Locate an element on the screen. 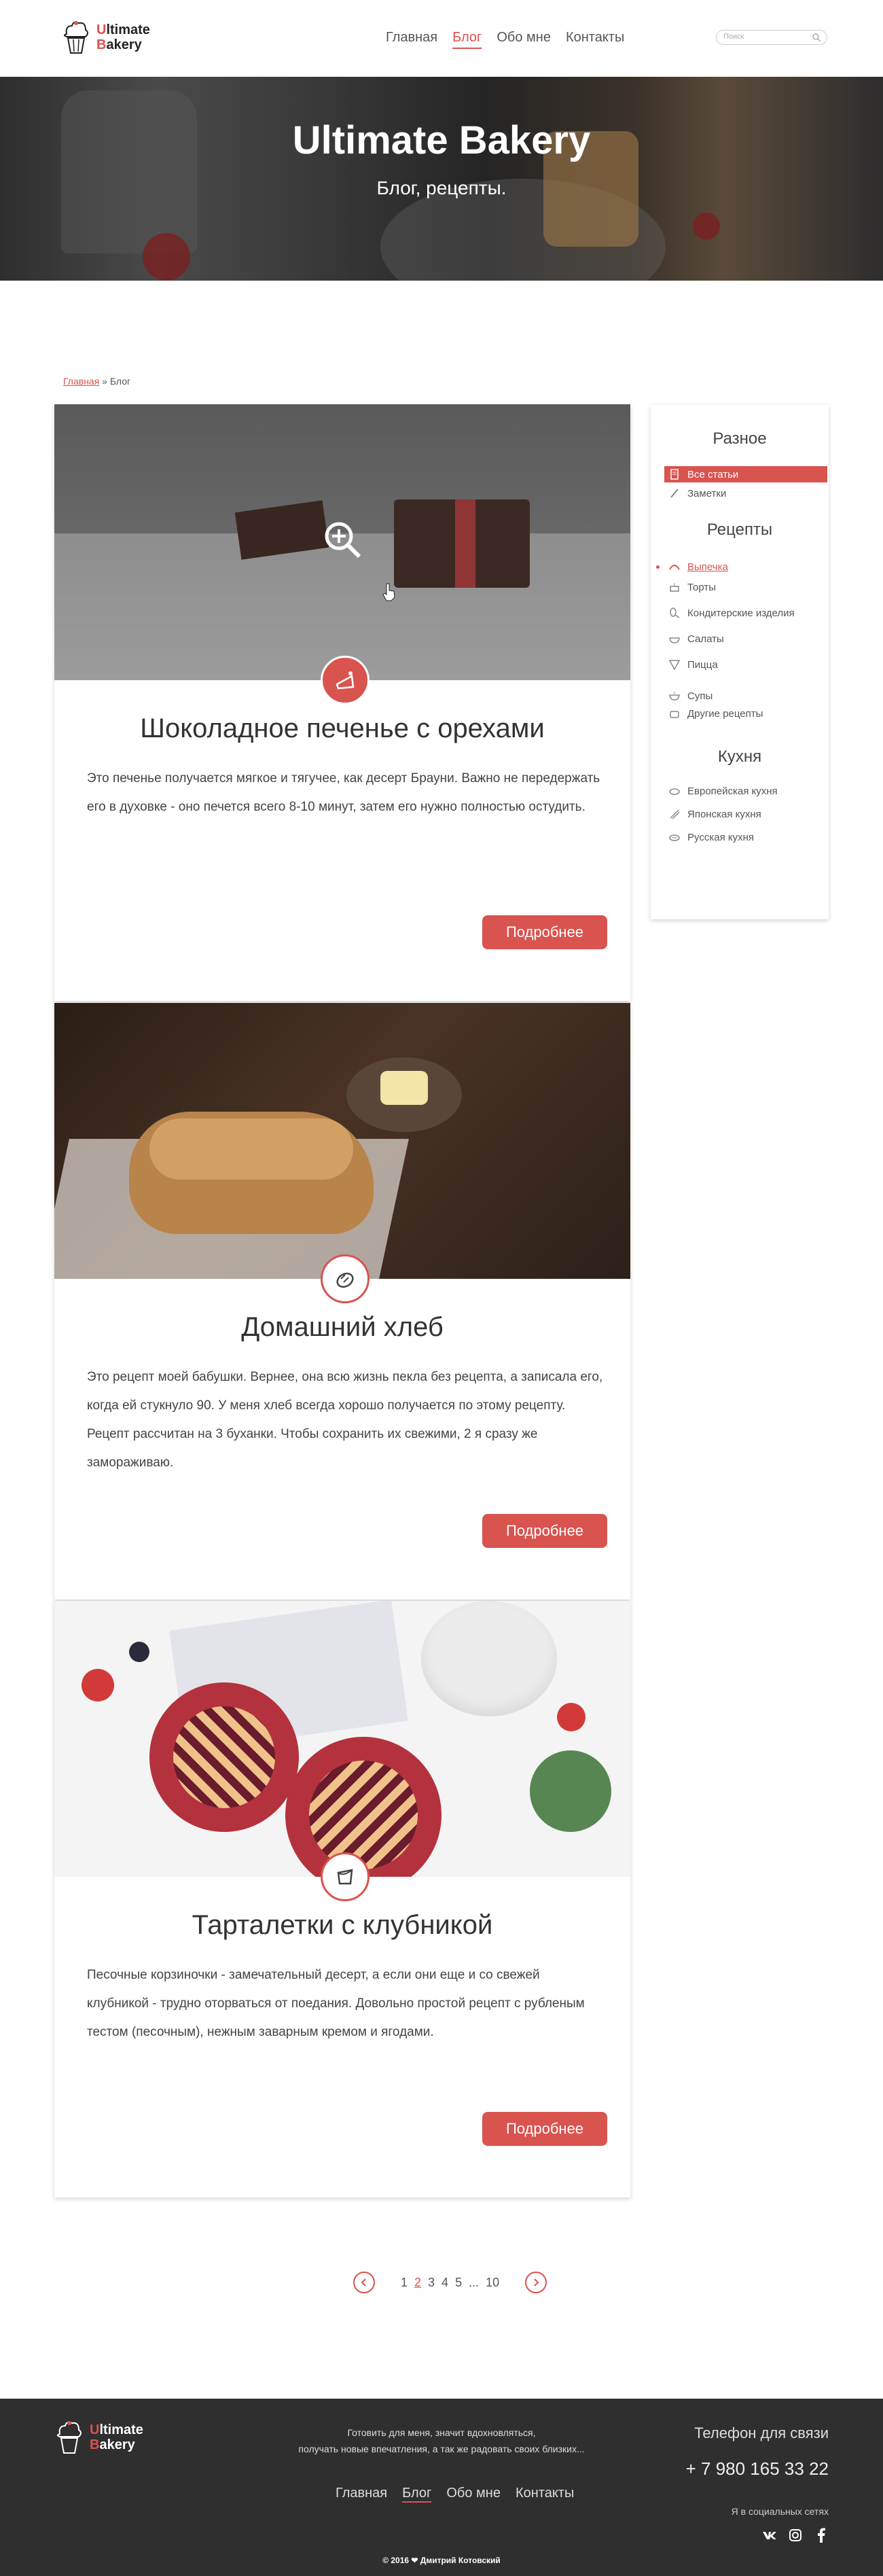 This screenshot has width=883, height=2576. cake-slice-icon is located at coordinates (345, 680).